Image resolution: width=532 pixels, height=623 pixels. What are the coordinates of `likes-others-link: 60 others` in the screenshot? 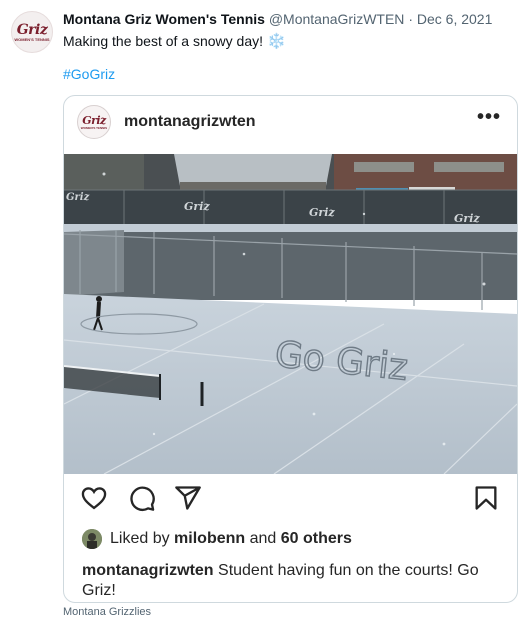 It's located at (316, 538).